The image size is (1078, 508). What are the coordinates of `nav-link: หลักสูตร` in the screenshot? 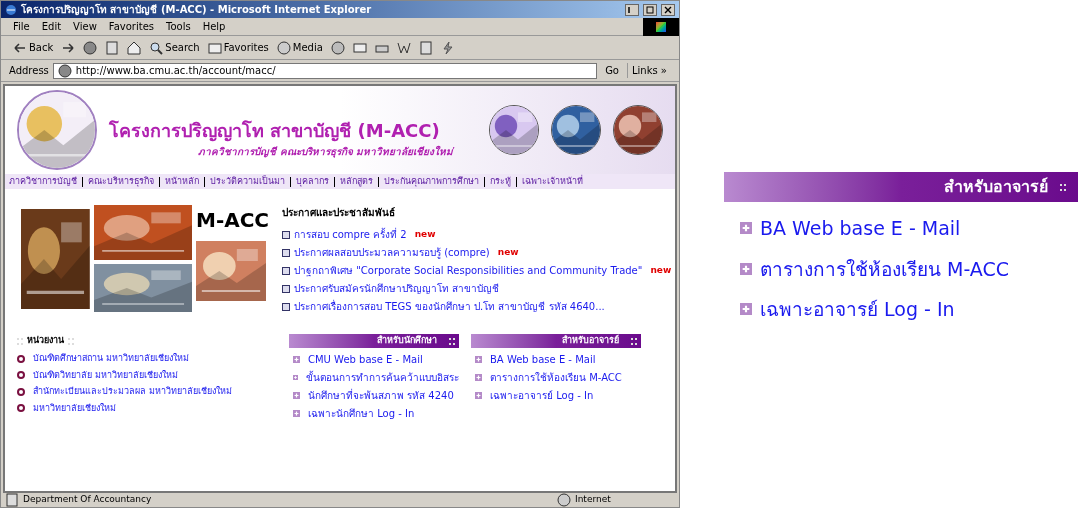 It's located at (356, 181).